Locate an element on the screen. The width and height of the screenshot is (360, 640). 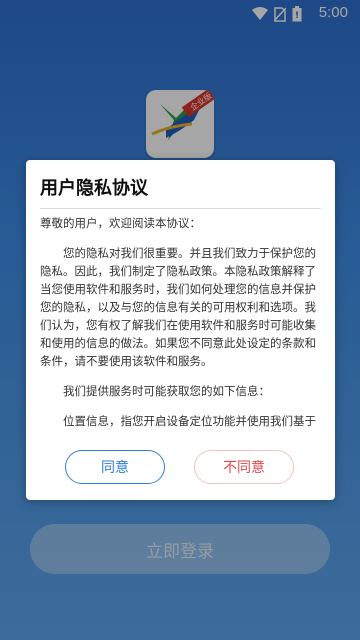
policy-paragraph: 我们提供服务时可能获取您的如下信息： is located at coordinates (166, 391).